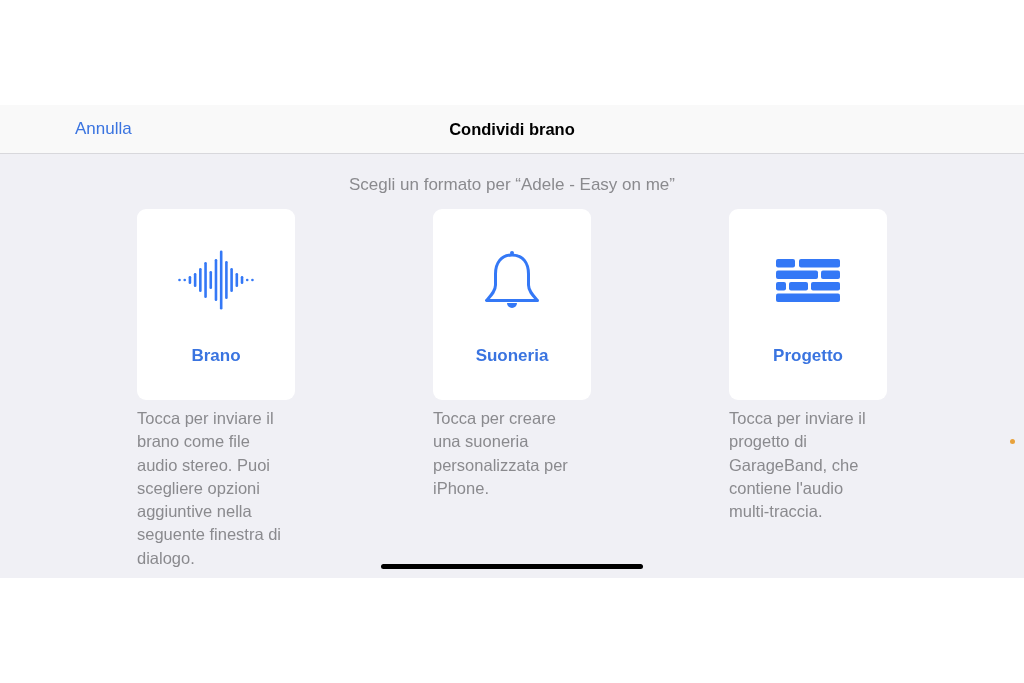  What do you see at coordinates (512, 280) in the screenshot?
I see `bell-icon` at bounding box center [512, 280].